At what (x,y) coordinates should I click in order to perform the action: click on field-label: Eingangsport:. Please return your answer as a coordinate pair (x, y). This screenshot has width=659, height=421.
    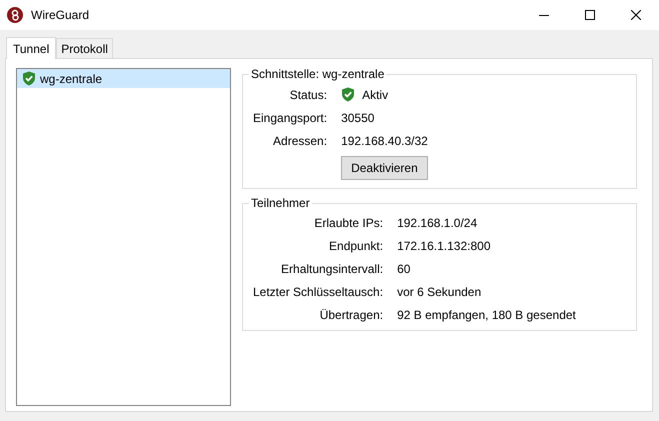
    Looking at the image, I should click on (290, 118).